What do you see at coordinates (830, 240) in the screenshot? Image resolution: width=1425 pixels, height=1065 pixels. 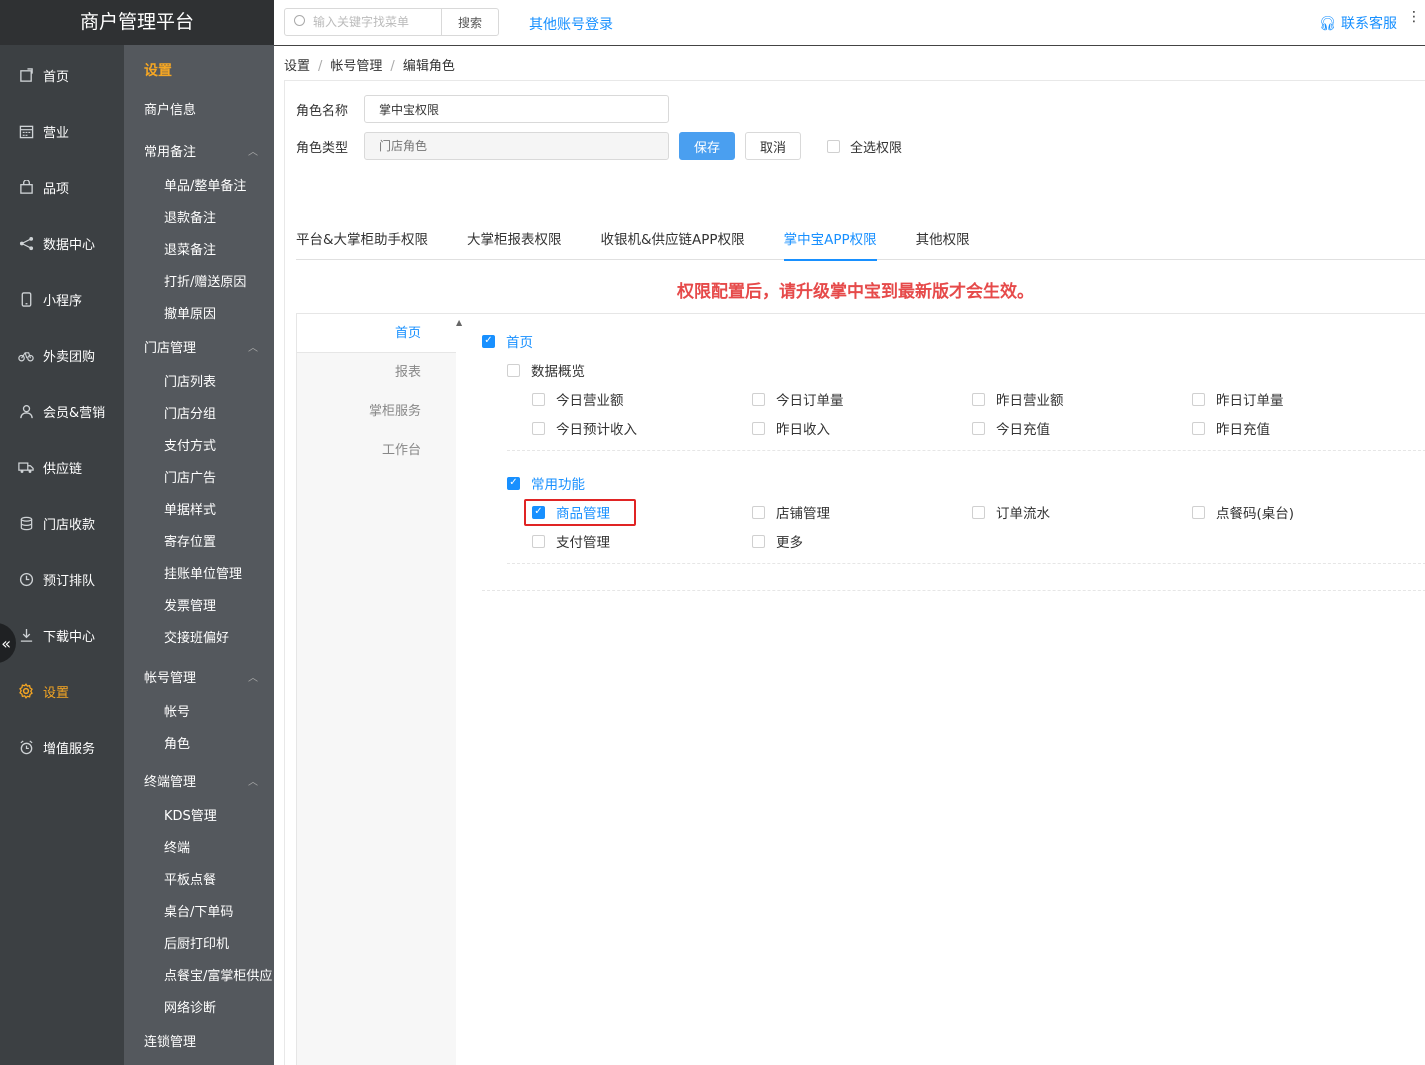 I see `tab-zhangzhongbao-app: 掌中宝APP权限` at bounding box center [830, 240].